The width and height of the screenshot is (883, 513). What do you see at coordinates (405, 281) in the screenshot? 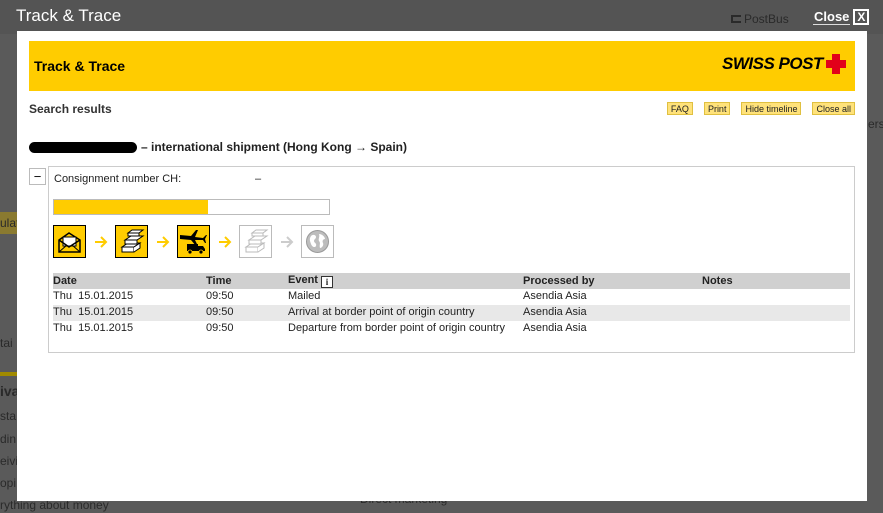
I see `header-event: Event i` at bounding box center [405, 281].